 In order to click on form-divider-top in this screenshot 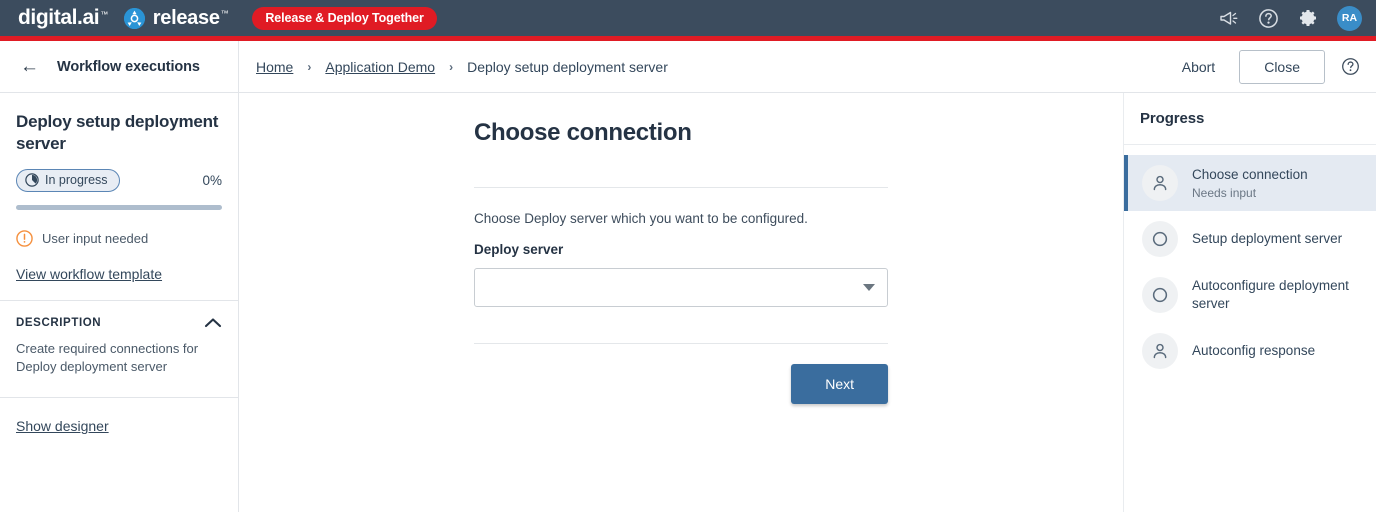, I will do `click(681, 187)`.